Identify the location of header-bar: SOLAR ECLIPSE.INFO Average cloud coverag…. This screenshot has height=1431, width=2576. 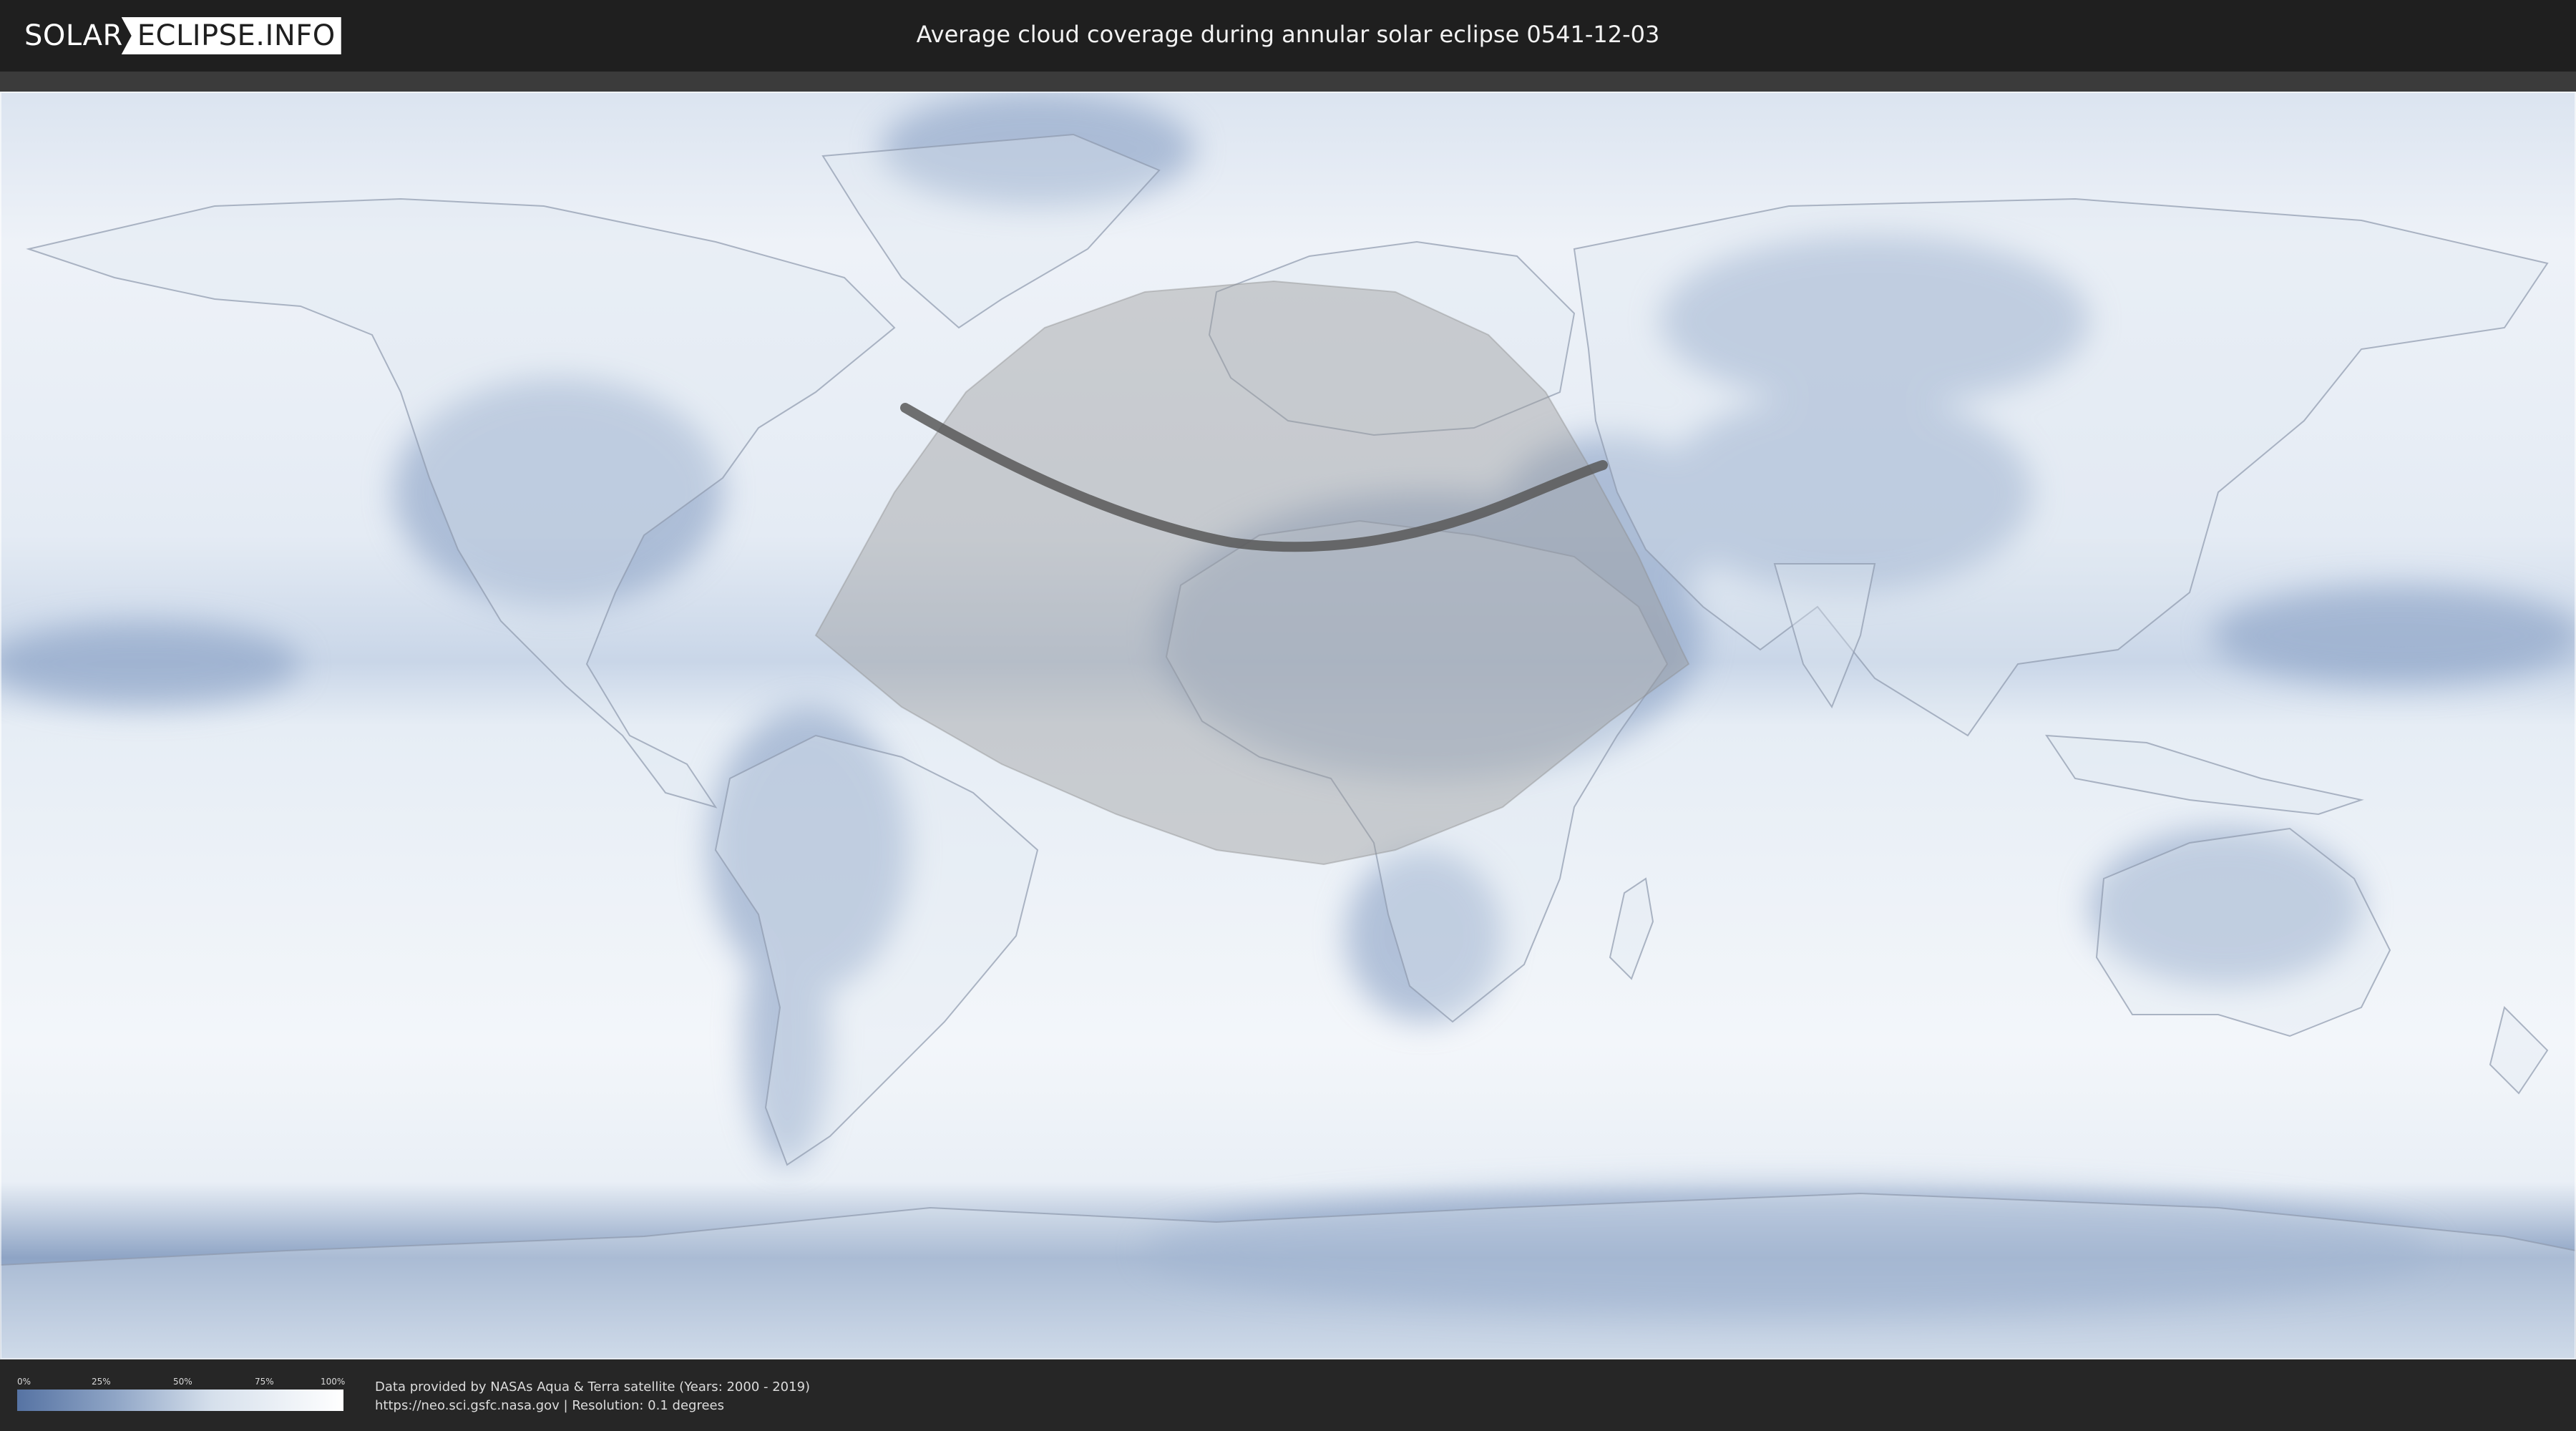
(1288, 36).